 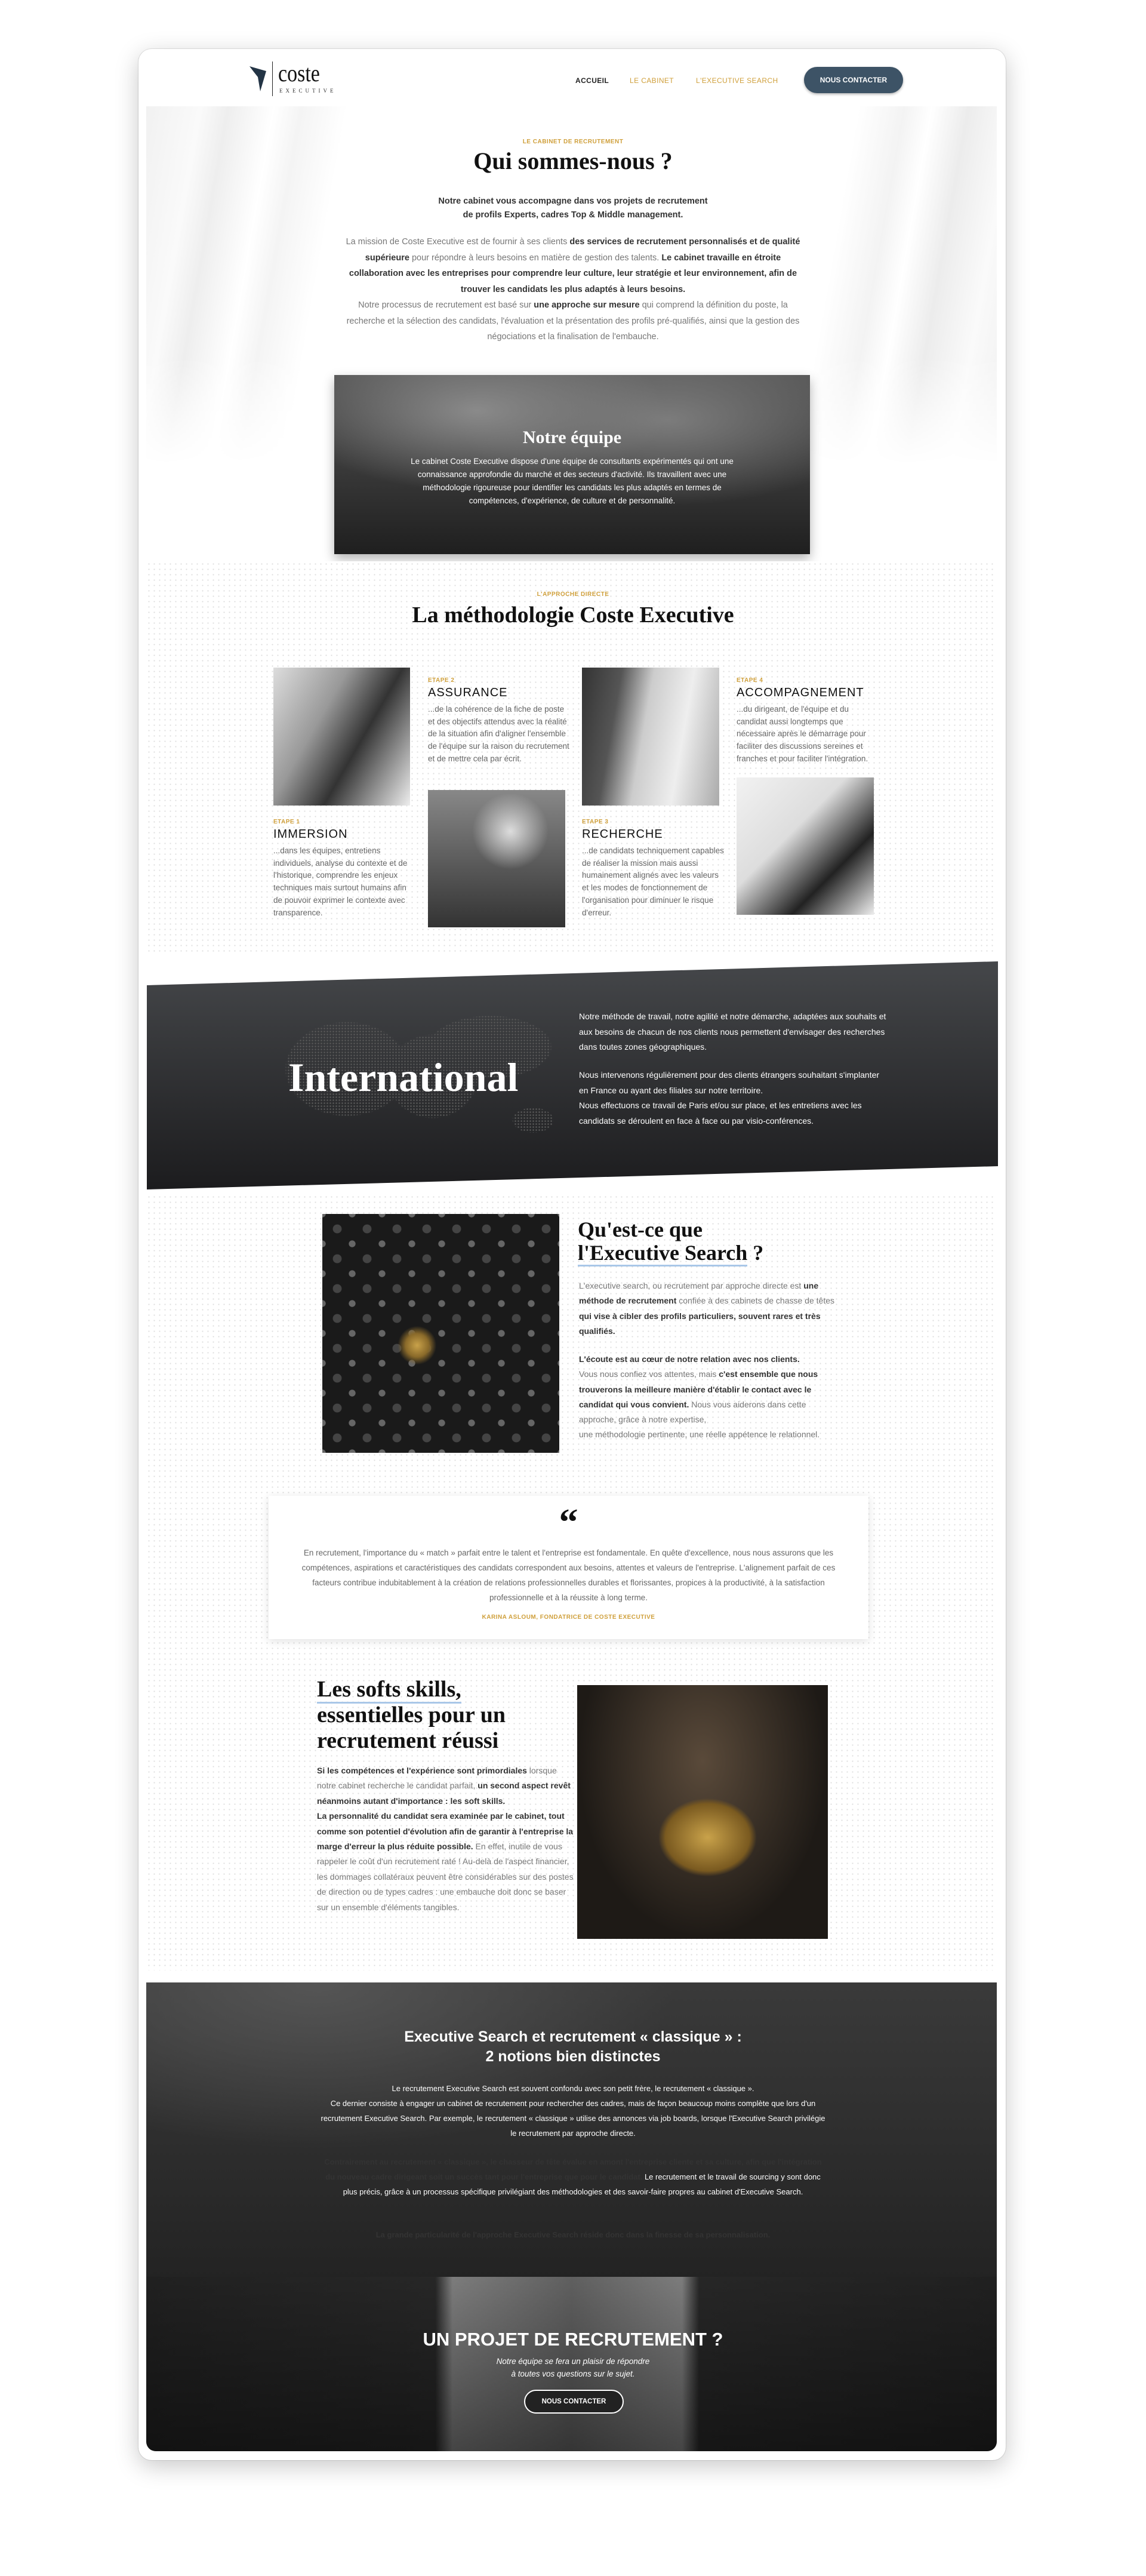 What do you see at coordinates (441, 680) in the screenshot?
I see `step-label: ETAPE 2` at bounding box center [441, 680].